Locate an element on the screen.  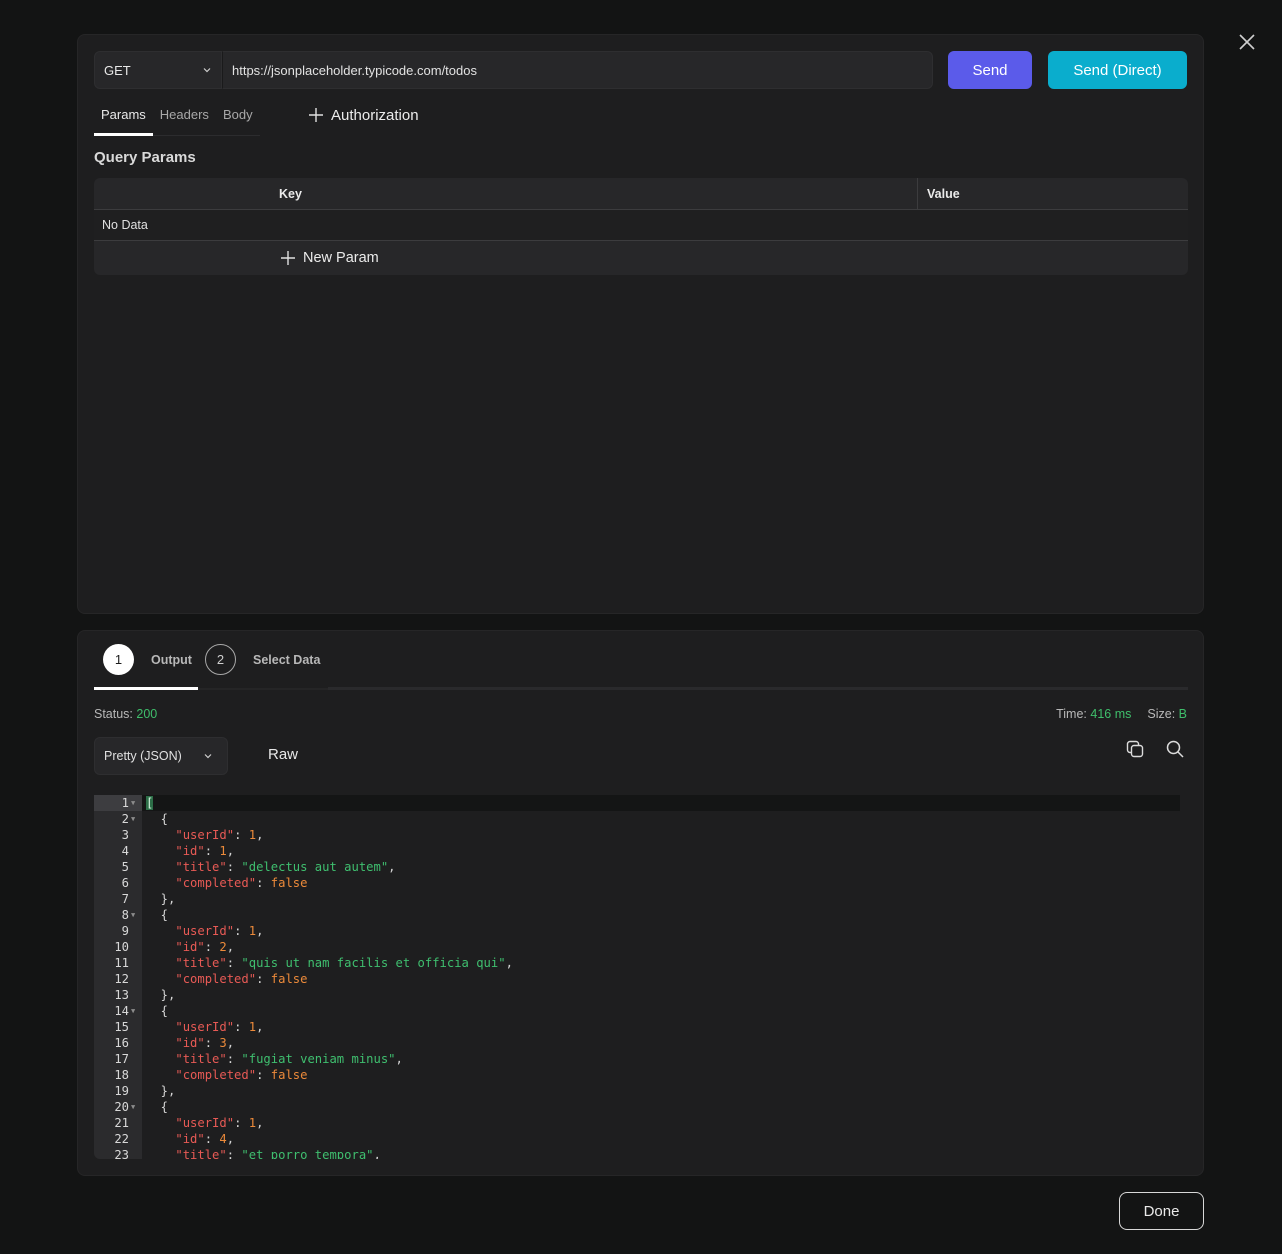
json-punctuation: }, is located at coordinates (161, 899).